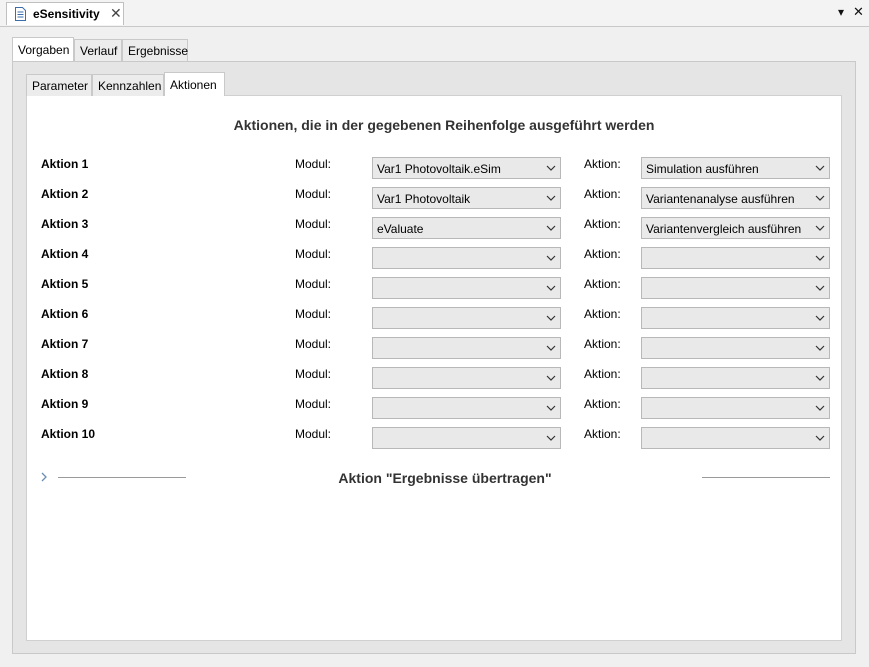  What do you see at coordinates (98, 50) in the screenshot?
I see `tab-verlauf: Verlauf` at bounding box center [98, 50].